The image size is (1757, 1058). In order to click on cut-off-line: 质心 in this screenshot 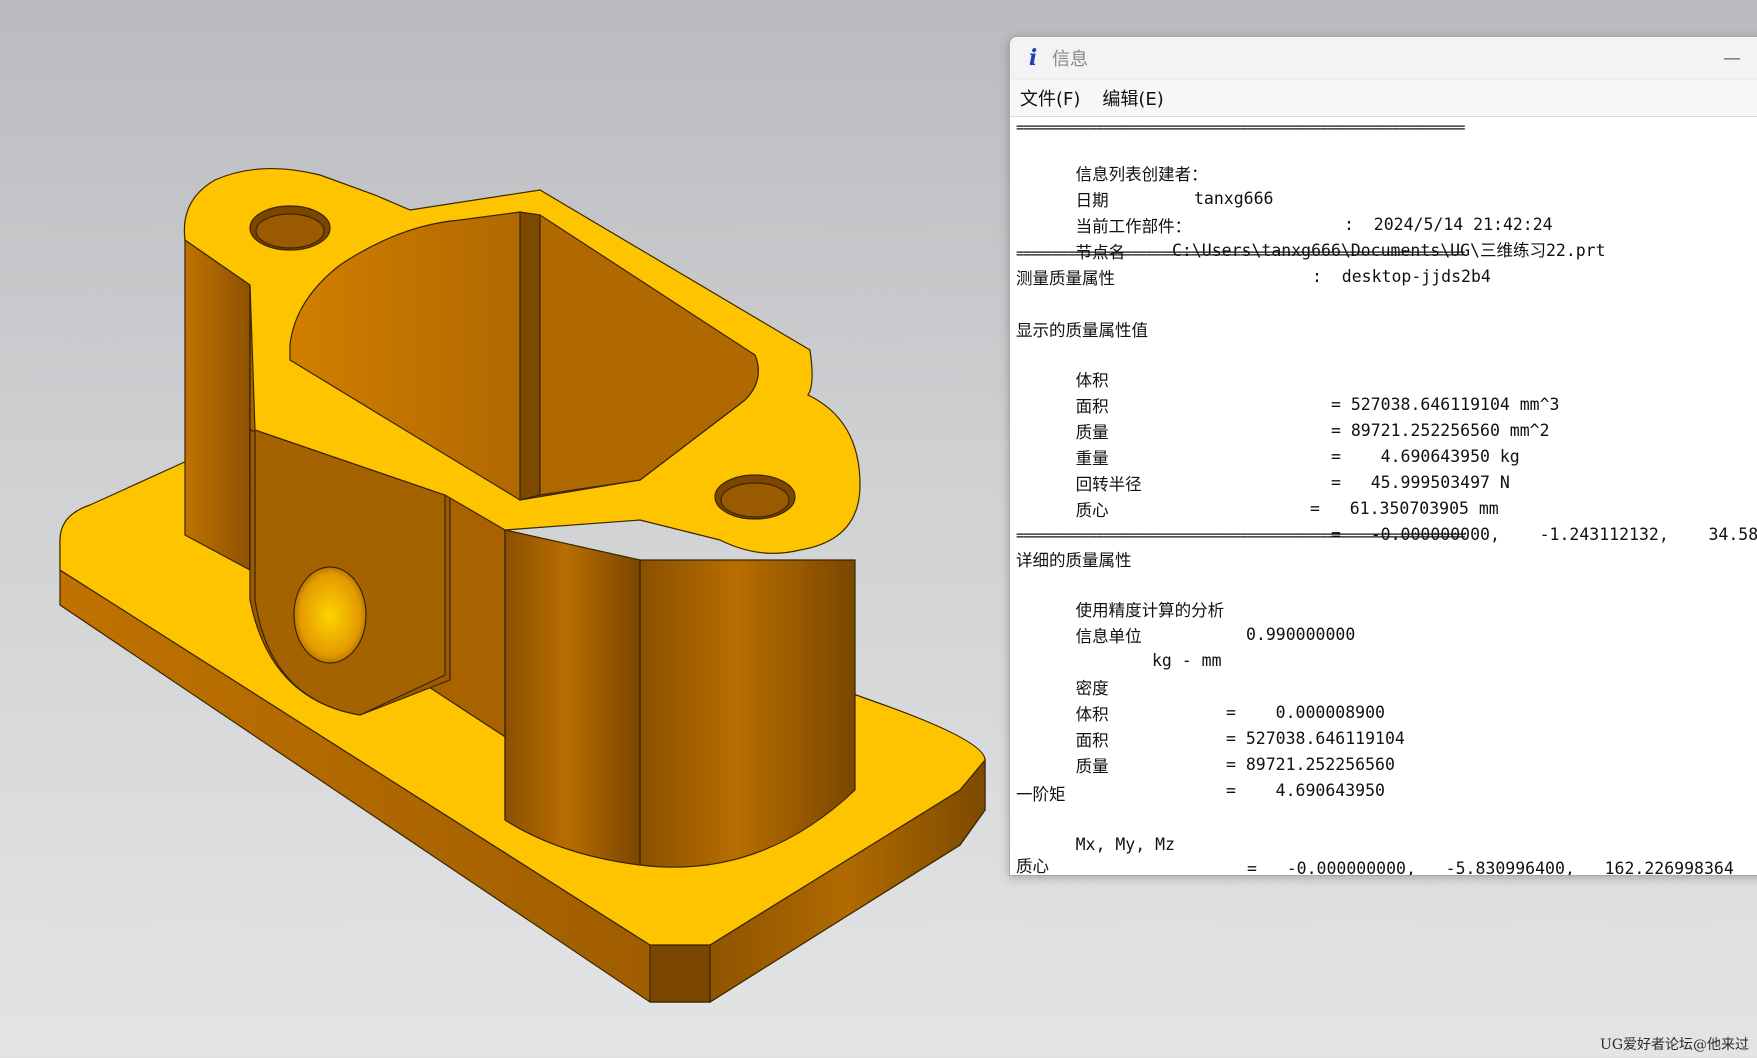, I will do `click(1032, 866)`.